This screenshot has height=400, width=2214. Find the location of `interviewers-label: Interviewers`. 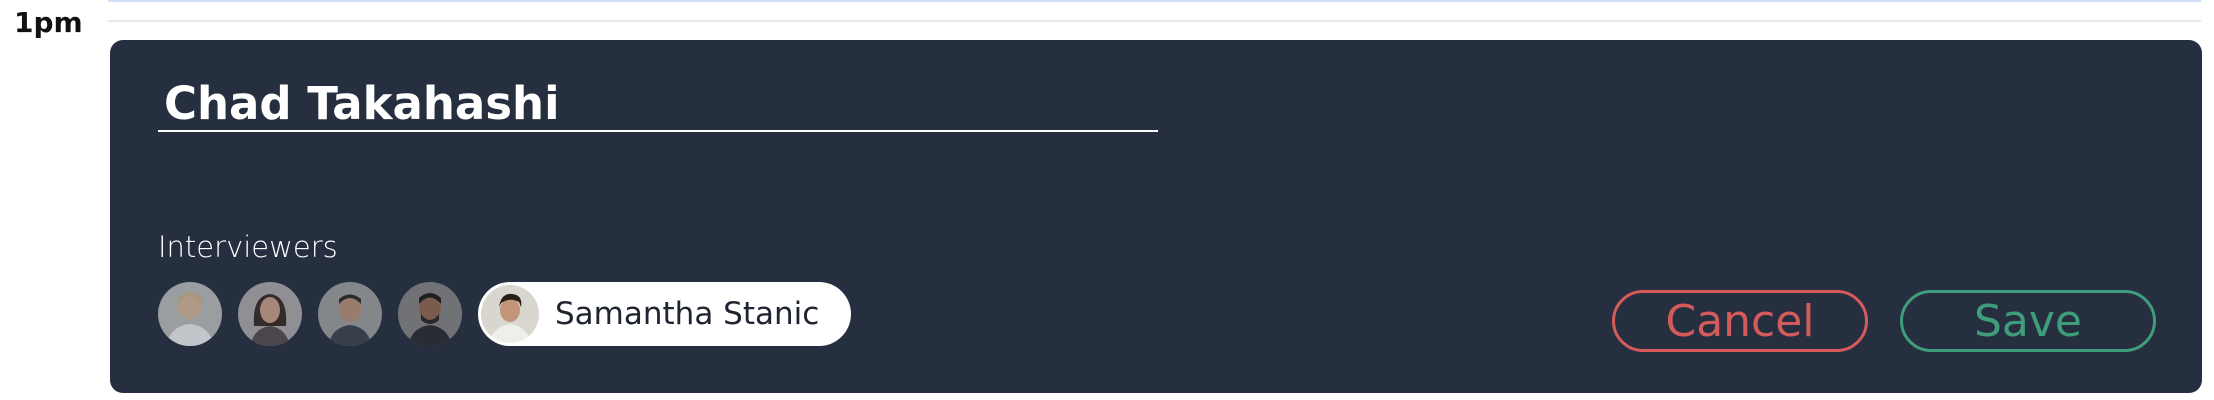

interviewers-label: Interviewers is located at coordinates (248, 247).